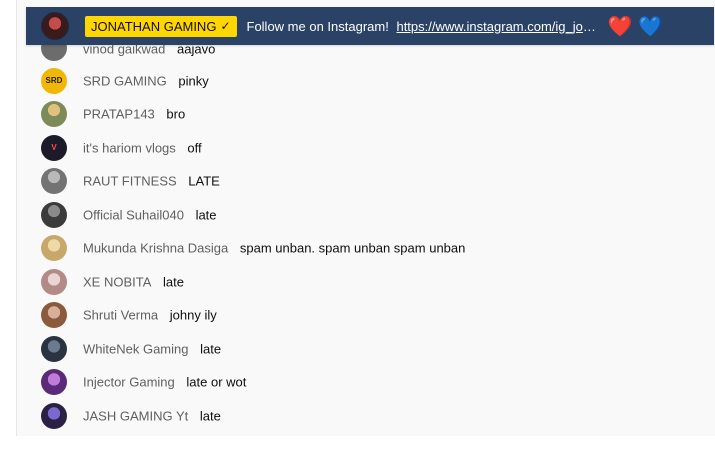 This screenshot has width=715, height=450. Describe the element at coordinates (135, 415) in the screenshot. I see `chat-author: JASH GAMING Yt` at that location.